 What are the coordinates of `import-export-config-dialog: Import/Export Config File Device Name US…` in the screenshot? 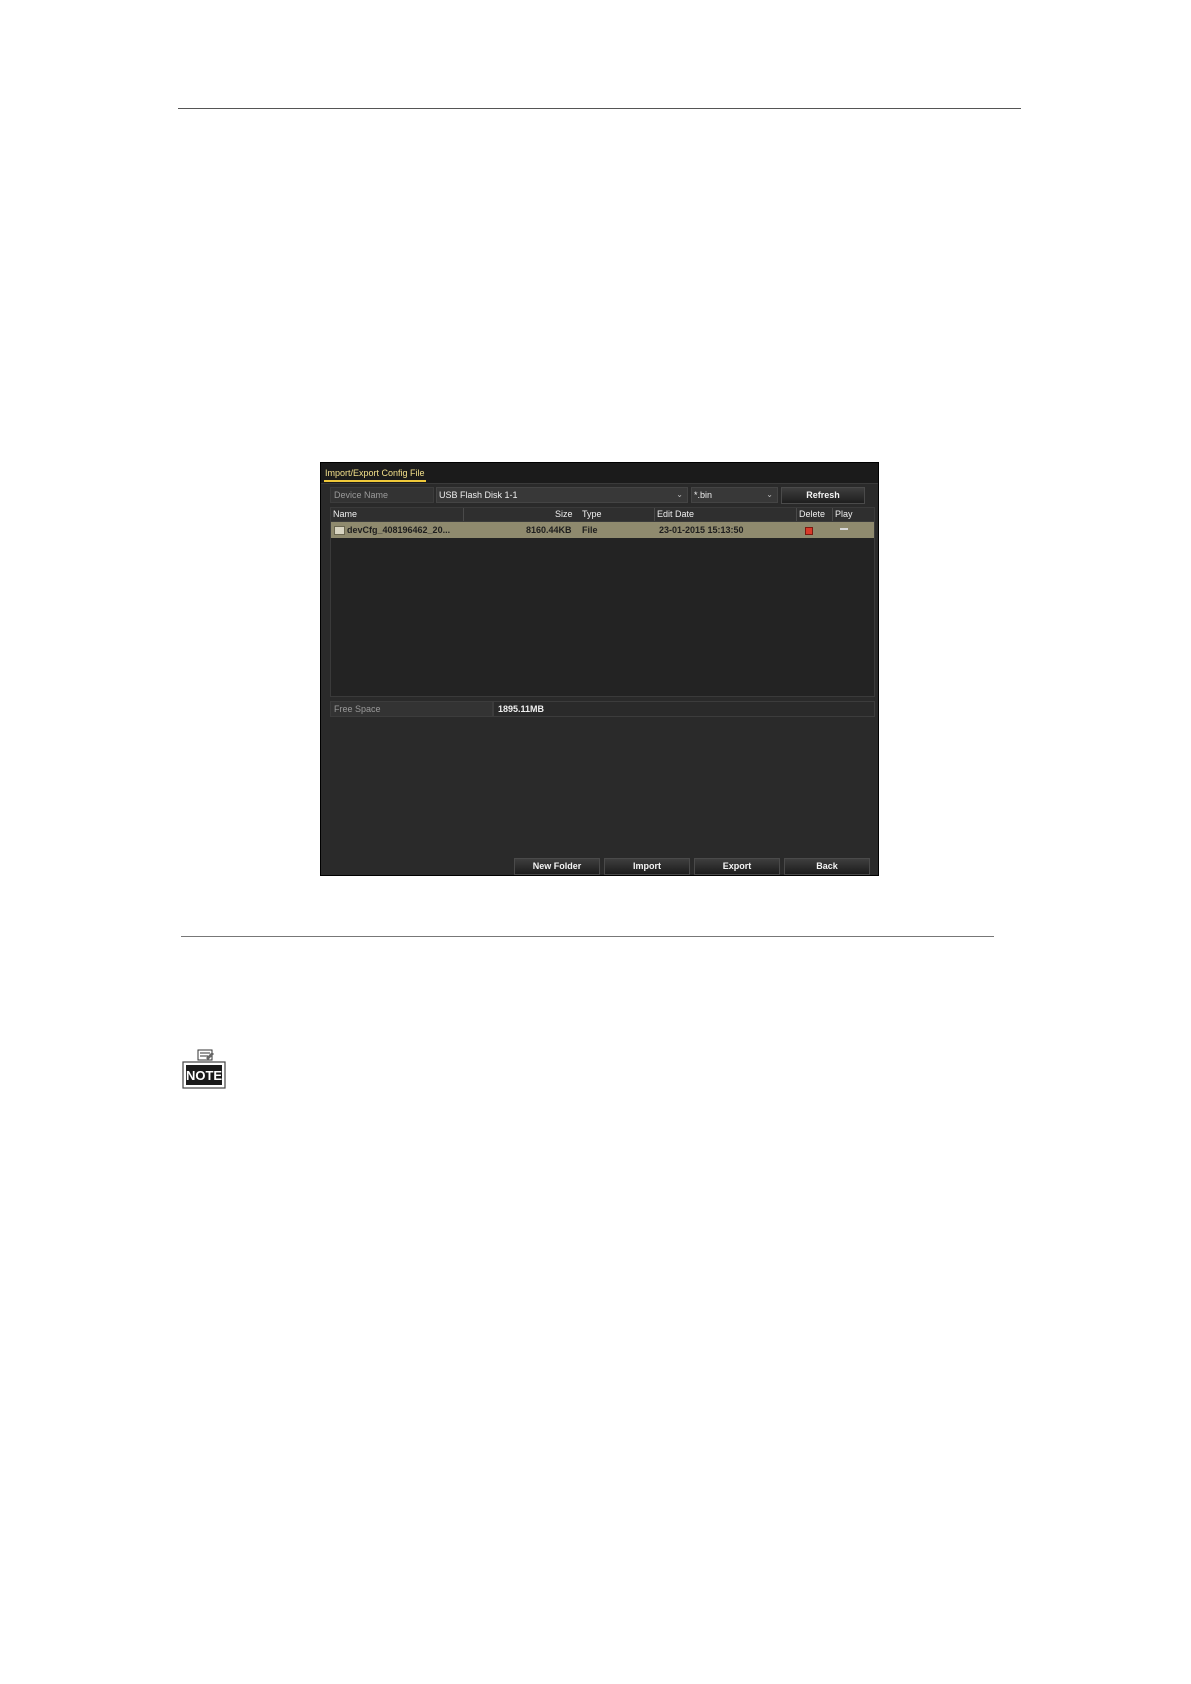 It's located at (599, 669).